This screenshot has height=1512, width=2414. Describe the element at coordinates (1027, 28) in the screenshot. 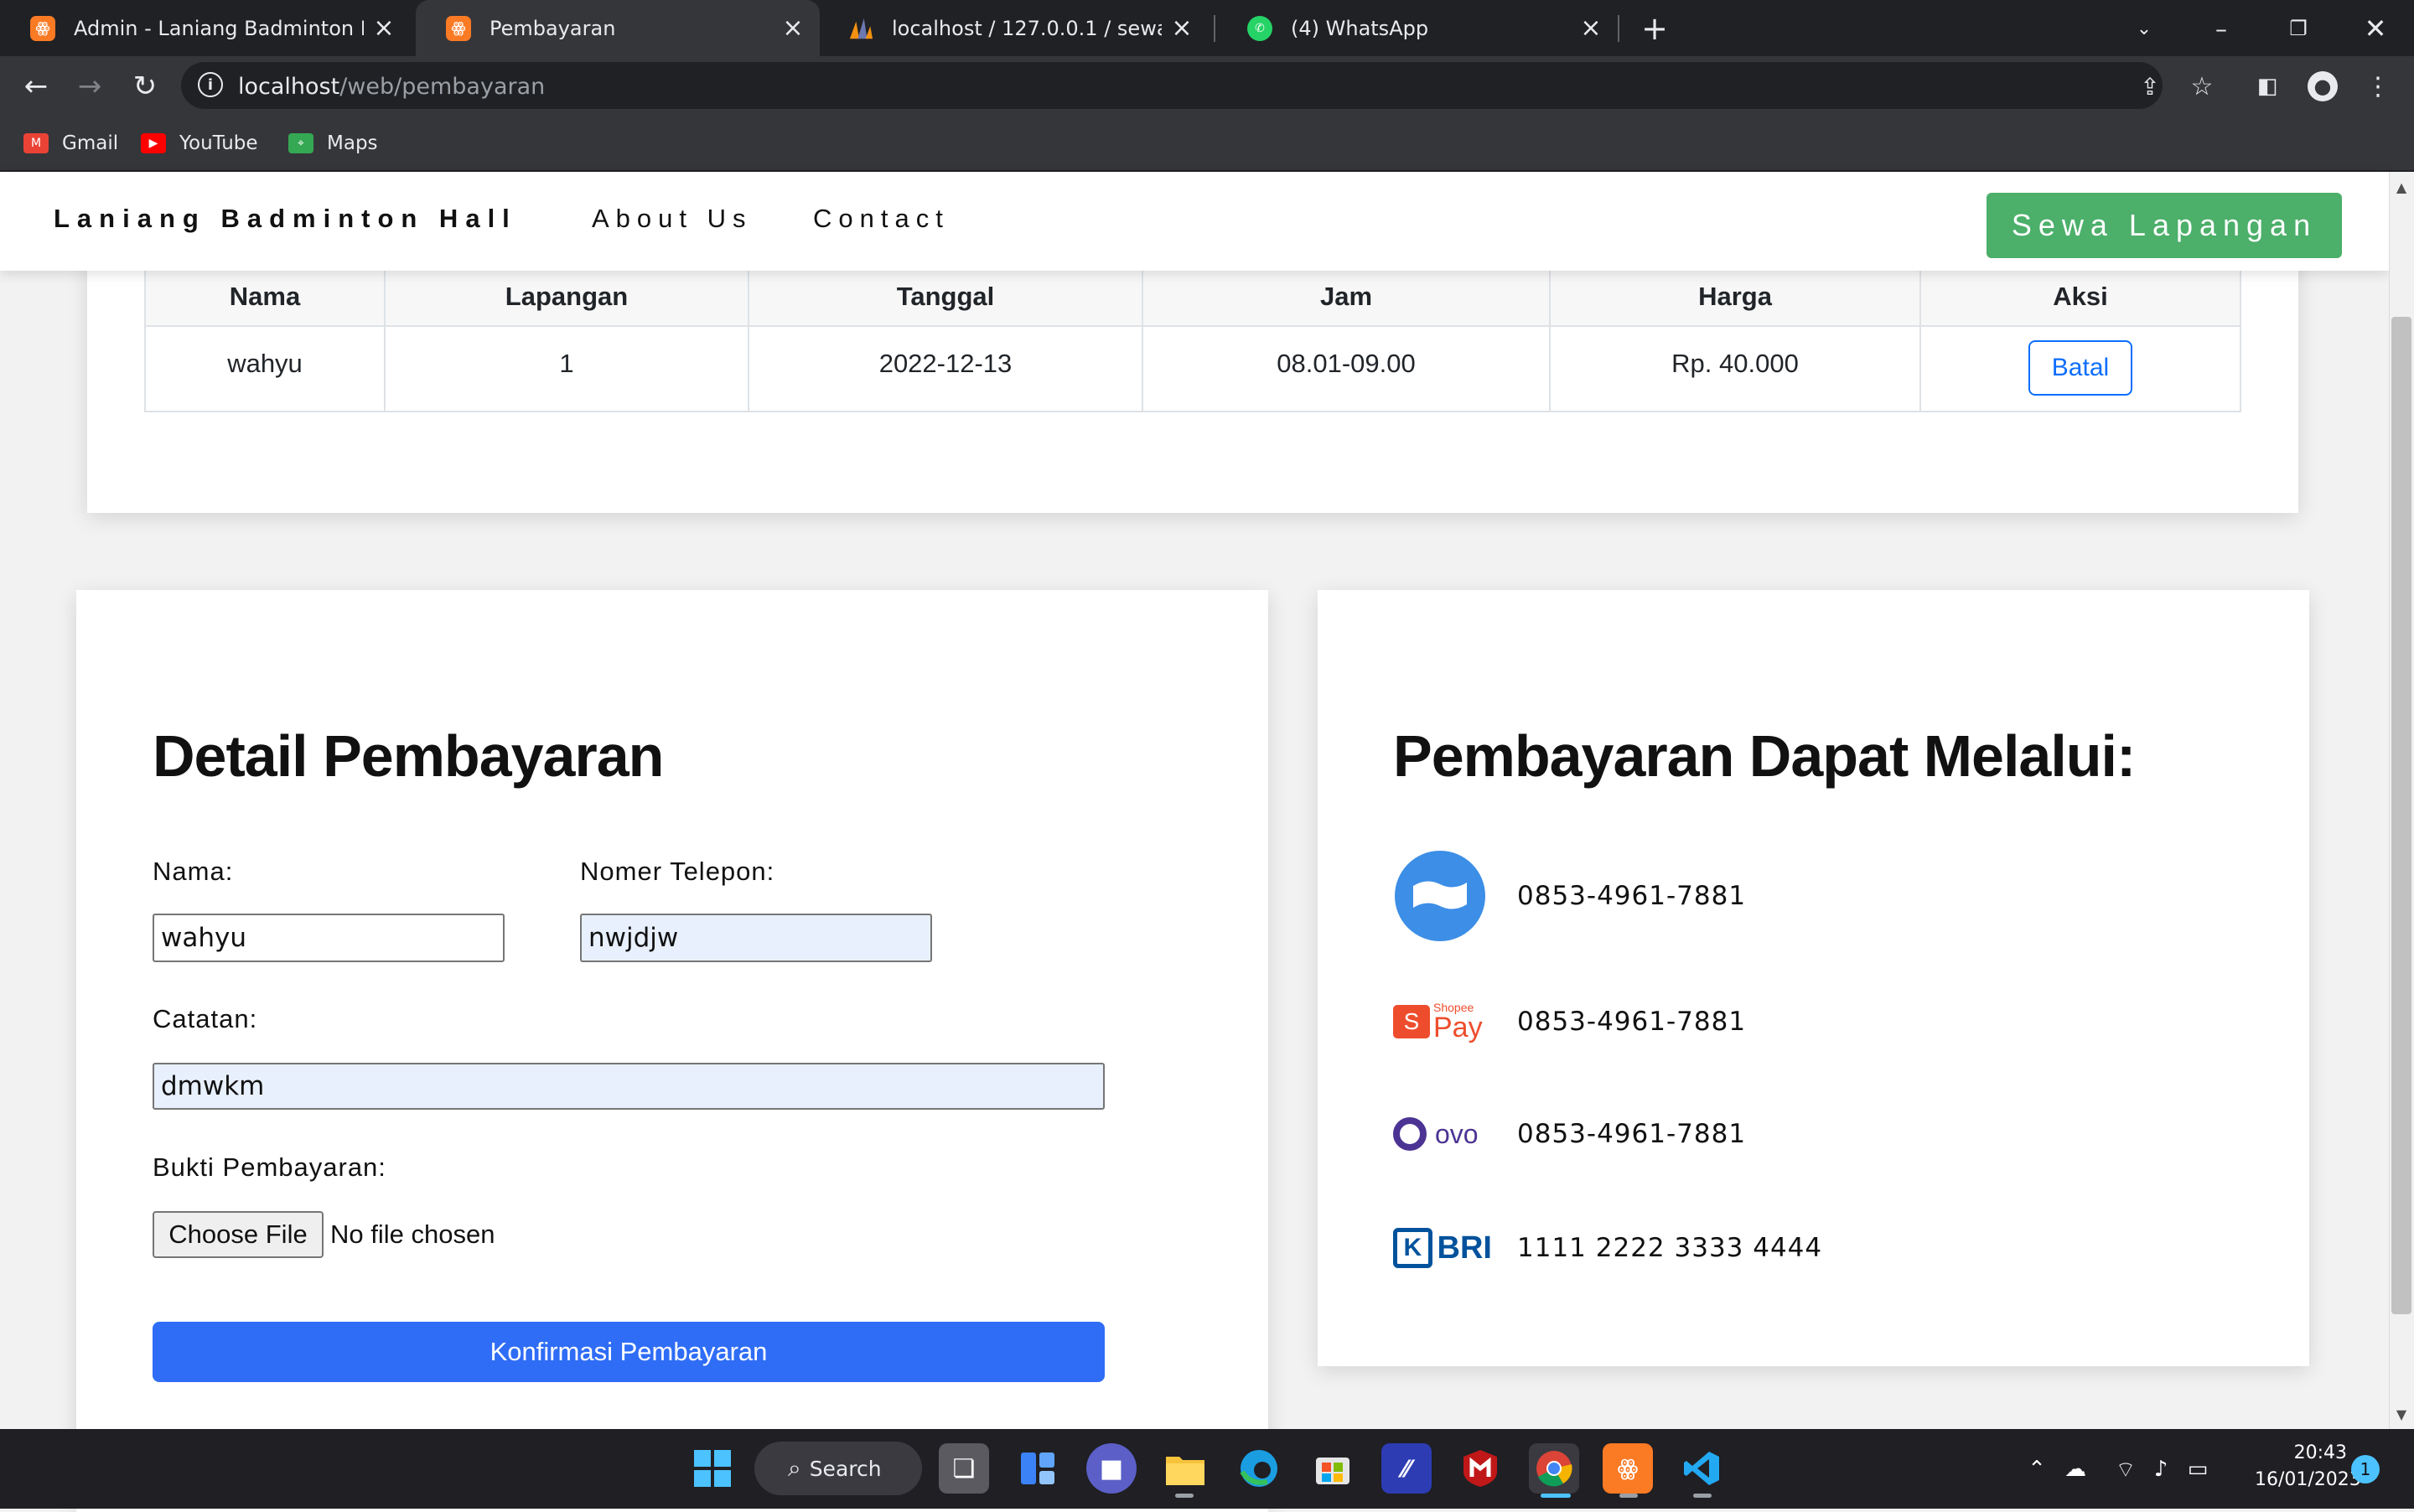

I see `tab-title: localhost / 127.0.0.1 / sewa_lapan` at that location.